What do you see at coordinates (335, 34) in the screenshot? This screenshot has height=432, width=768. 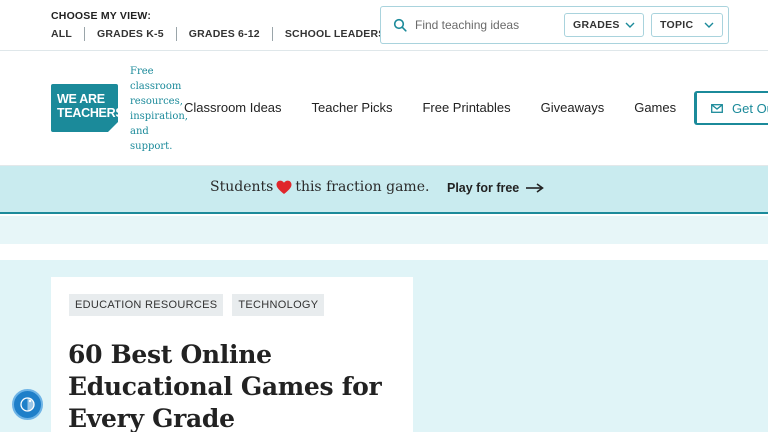 I see `view-link-school-leaders: SCHOOL LEADERS` at bounding box center [335, 34].